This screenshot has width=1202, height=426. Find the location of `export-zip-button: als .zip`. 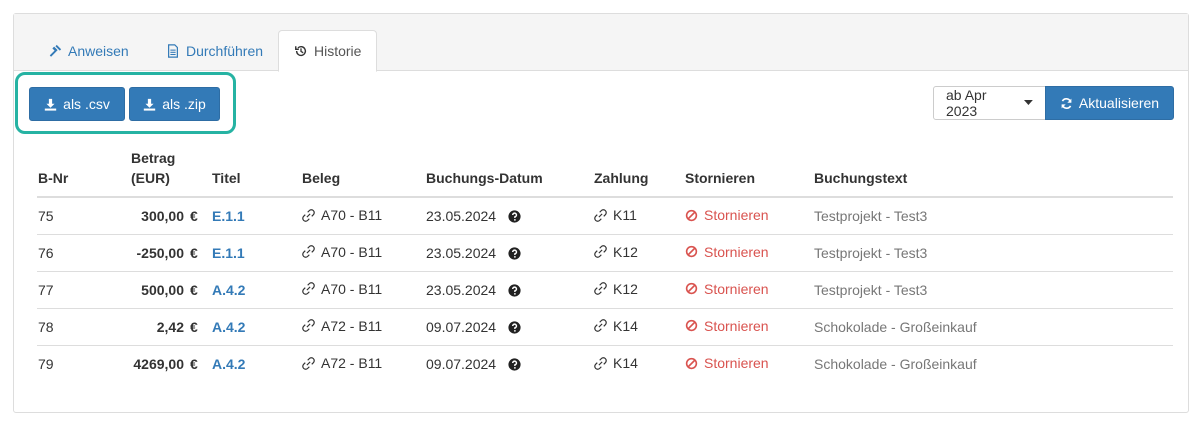

export-zip-button: als .zip is located at coordinates (174, 104).